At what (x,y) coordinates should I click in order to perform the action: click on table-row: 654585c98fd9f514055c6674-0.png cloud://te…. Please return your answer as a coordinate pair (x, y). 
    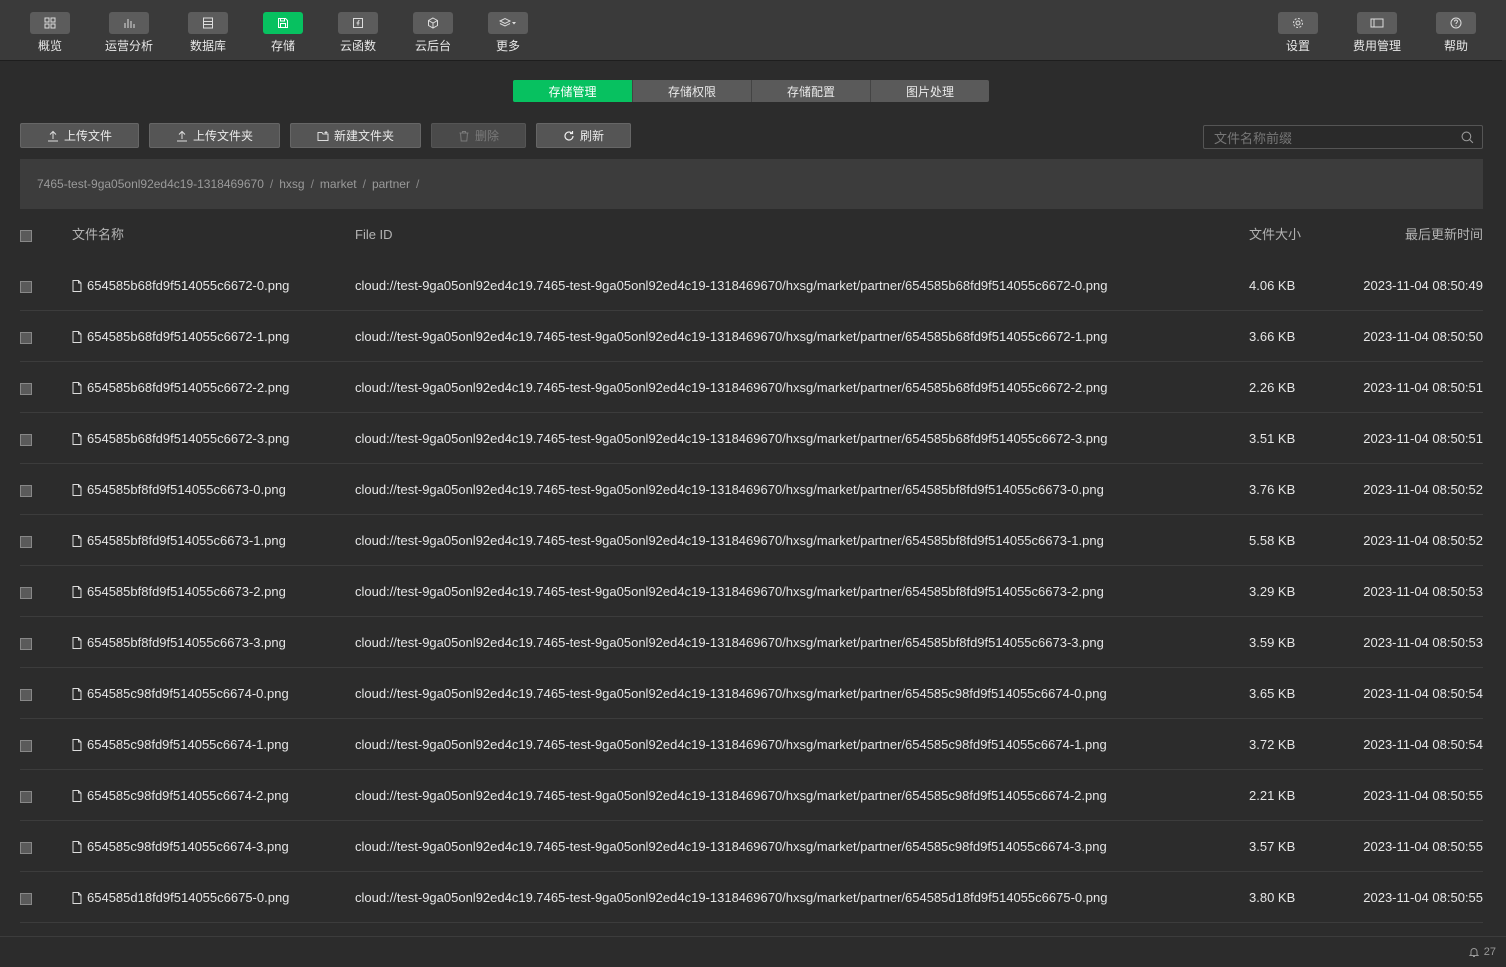
    Looking at the image, I should click on (751, 693).